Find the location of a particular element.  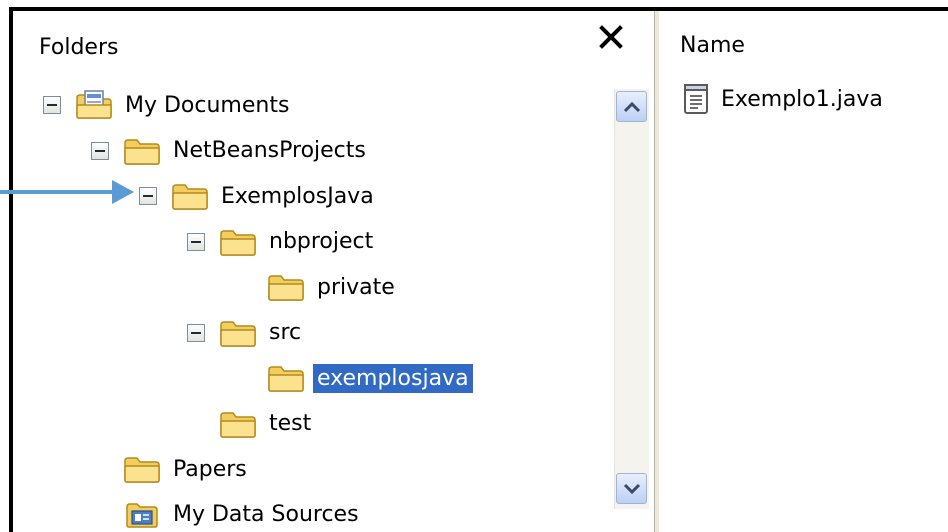

tree-node: Papers is located at coordinates (171, 469).